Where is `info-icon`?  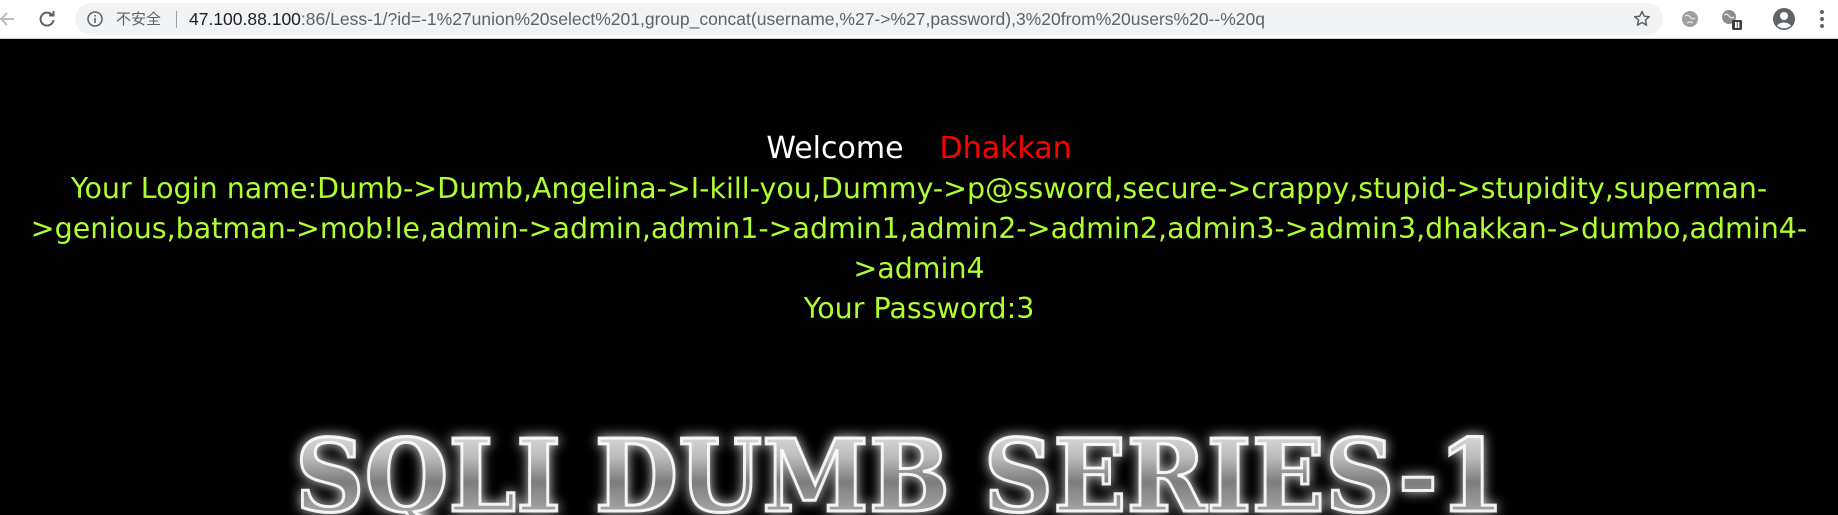 info-icon is located at coordinates (95, 19).